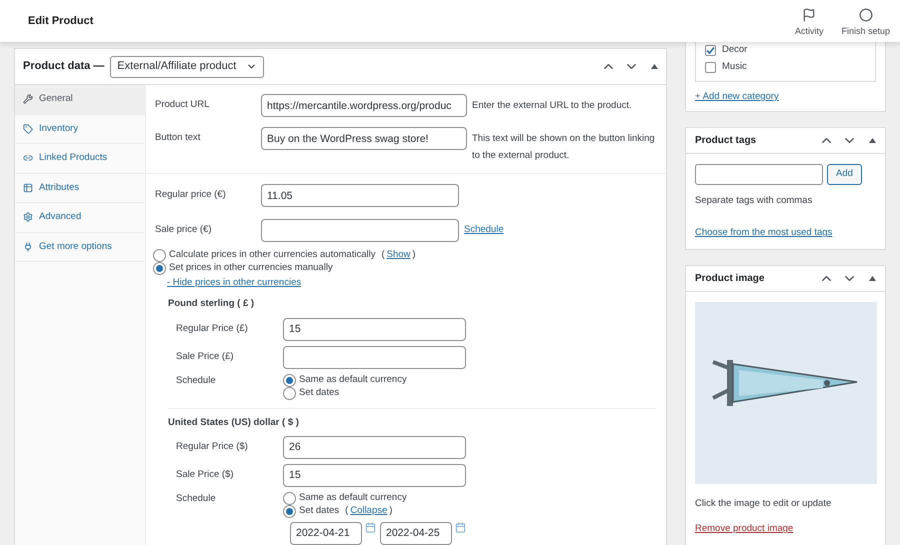  Describe the element at coordinates (80, 217) in the screenshot. I see `product-data-tab: Advanced` at that location.